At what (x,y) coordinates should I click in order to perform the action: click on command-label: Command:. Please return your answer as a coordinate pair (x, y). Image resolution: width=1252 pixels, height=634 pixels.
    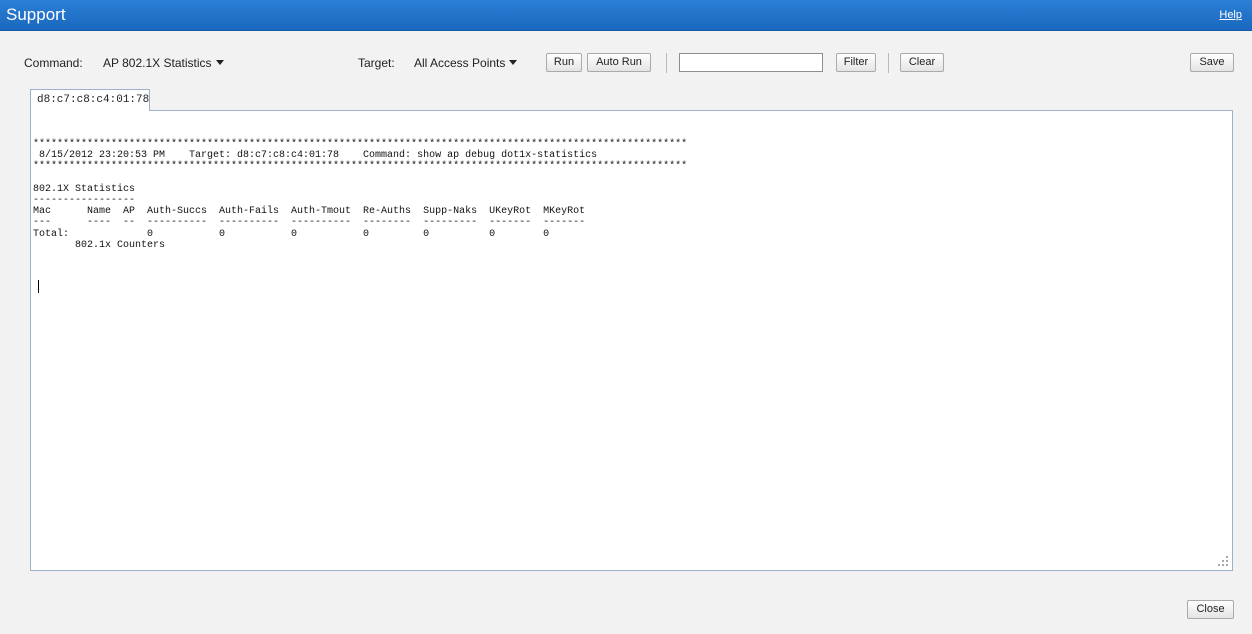
    Looking at the image, I should click on (53, 63).